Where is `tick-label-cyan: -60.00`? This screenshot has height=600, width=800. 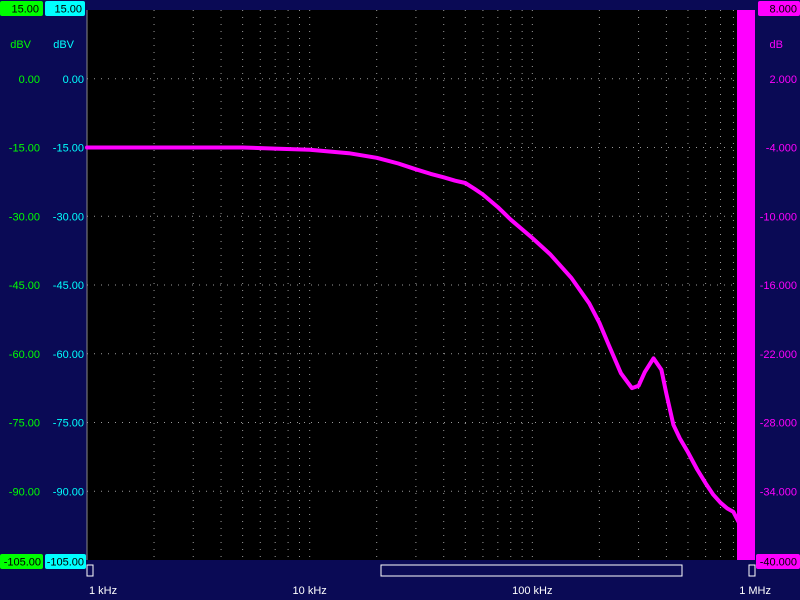 tick-label-cyan: -60.00 is located at coordinates (68, 355).